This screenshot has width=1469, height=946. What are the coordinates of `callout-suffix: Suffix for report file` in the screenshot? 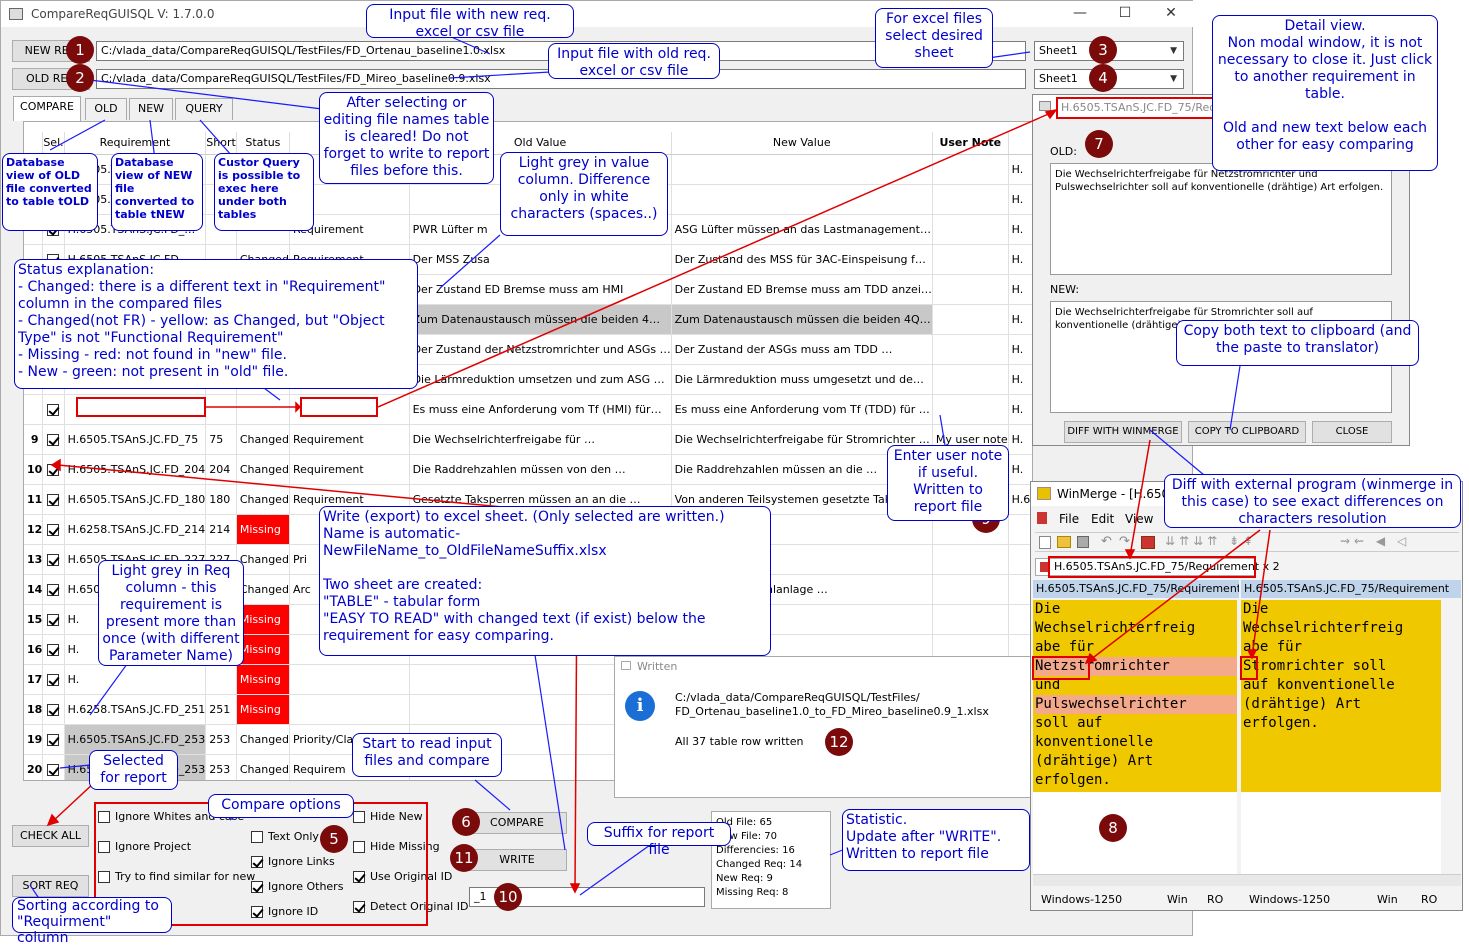 It's located at (659, 840).